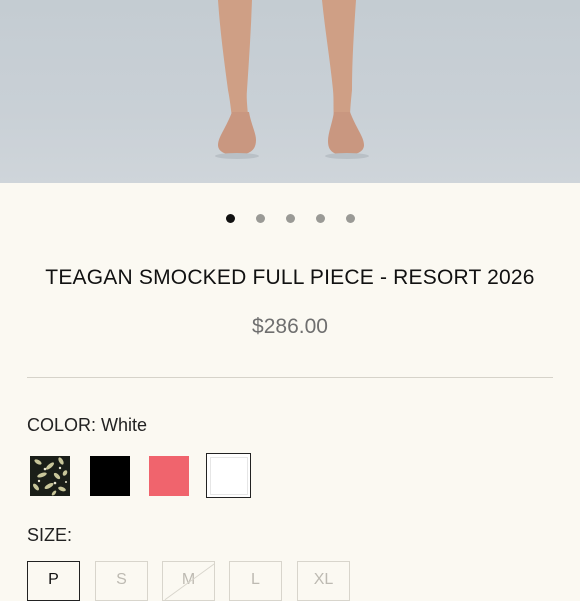  I want to click on swatch-white-fill, so click(229, 476).